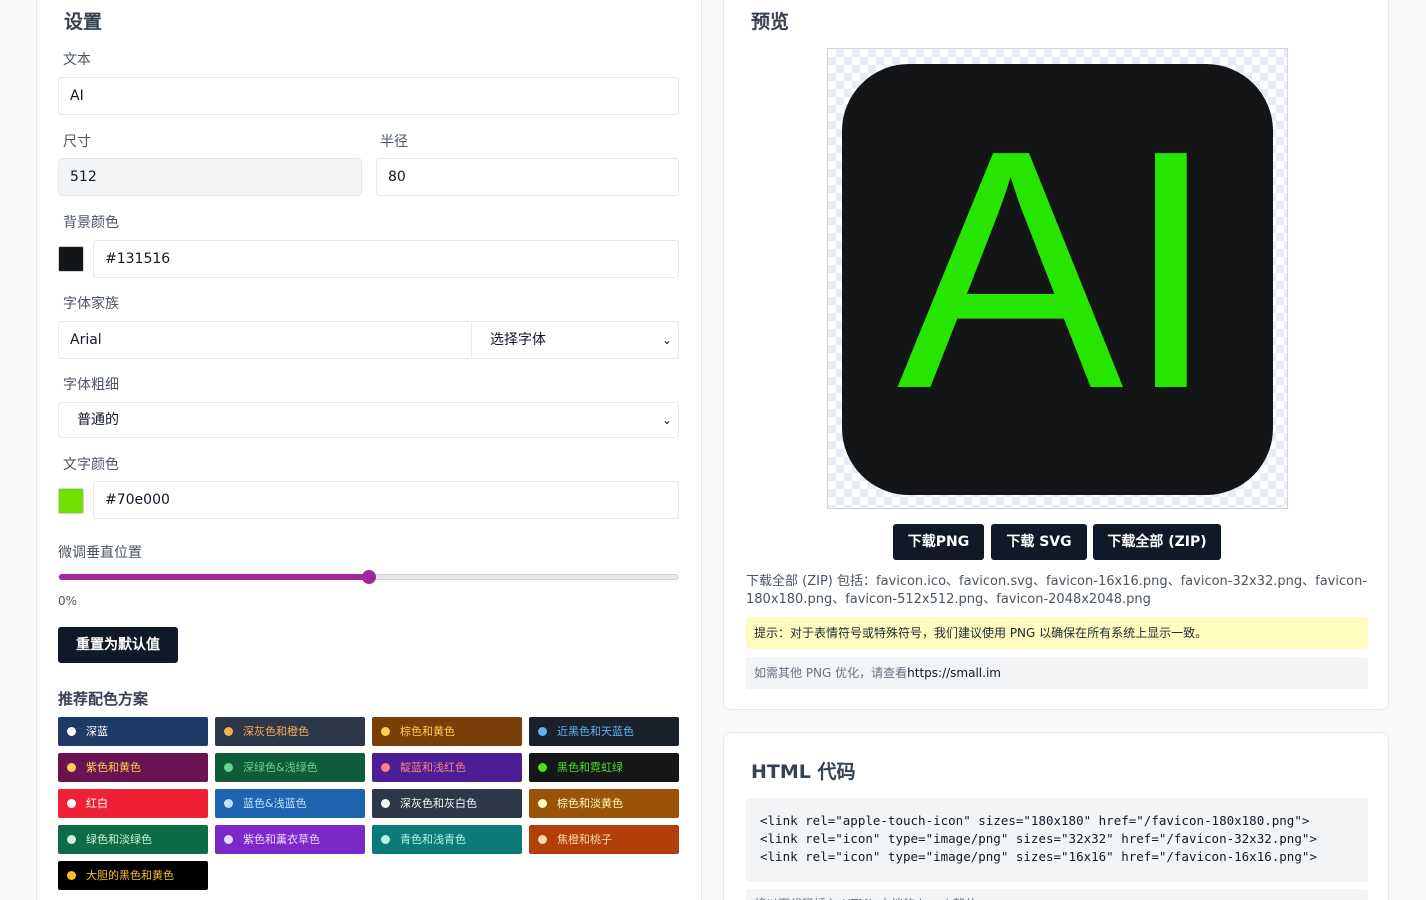  What do you see at coordinates (527, 177) in the screenshot?
I see `radius-input: 80` at bounding box center [527, 177].